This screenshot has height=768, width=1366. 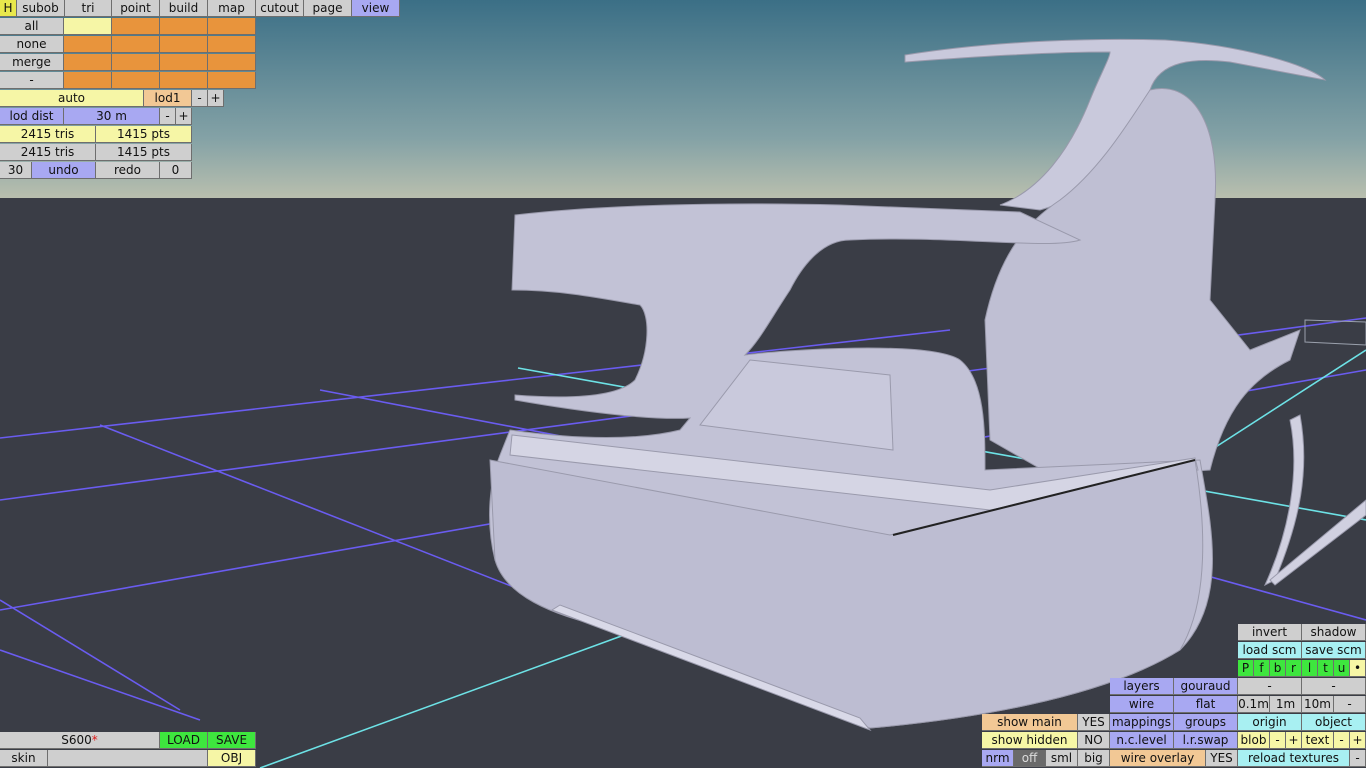 What do you see at coordinates (1094, 758) in the screenshot?
I see `big-button: big` at bounding box center [1094, 758].